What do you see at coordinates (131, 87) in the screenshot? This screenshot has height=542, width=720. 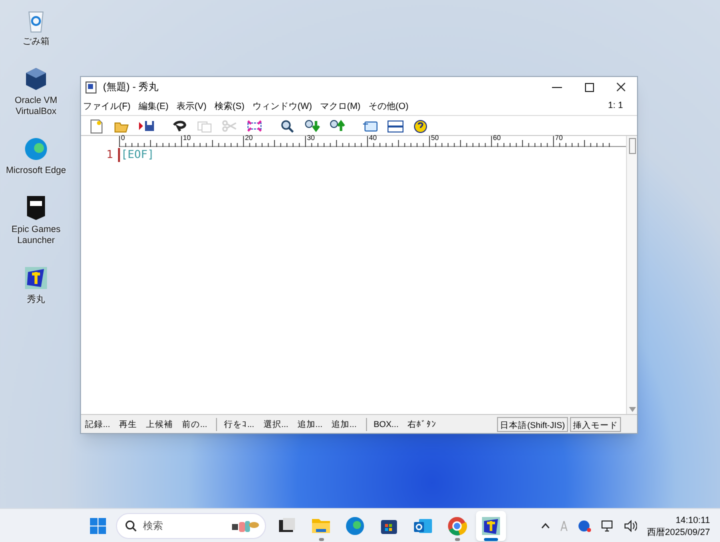 I see `window-title: (無題) - 秀丸` at bounding box center [131, 87].